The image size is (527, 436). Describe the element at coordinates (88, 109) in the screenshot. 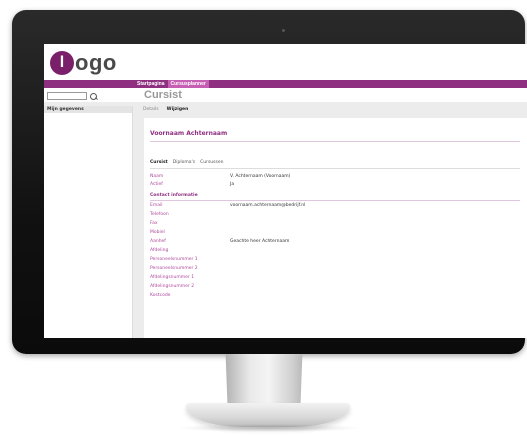

I see `sidebar-item-mijn-gegevens: Mijn gegevens` at that location.